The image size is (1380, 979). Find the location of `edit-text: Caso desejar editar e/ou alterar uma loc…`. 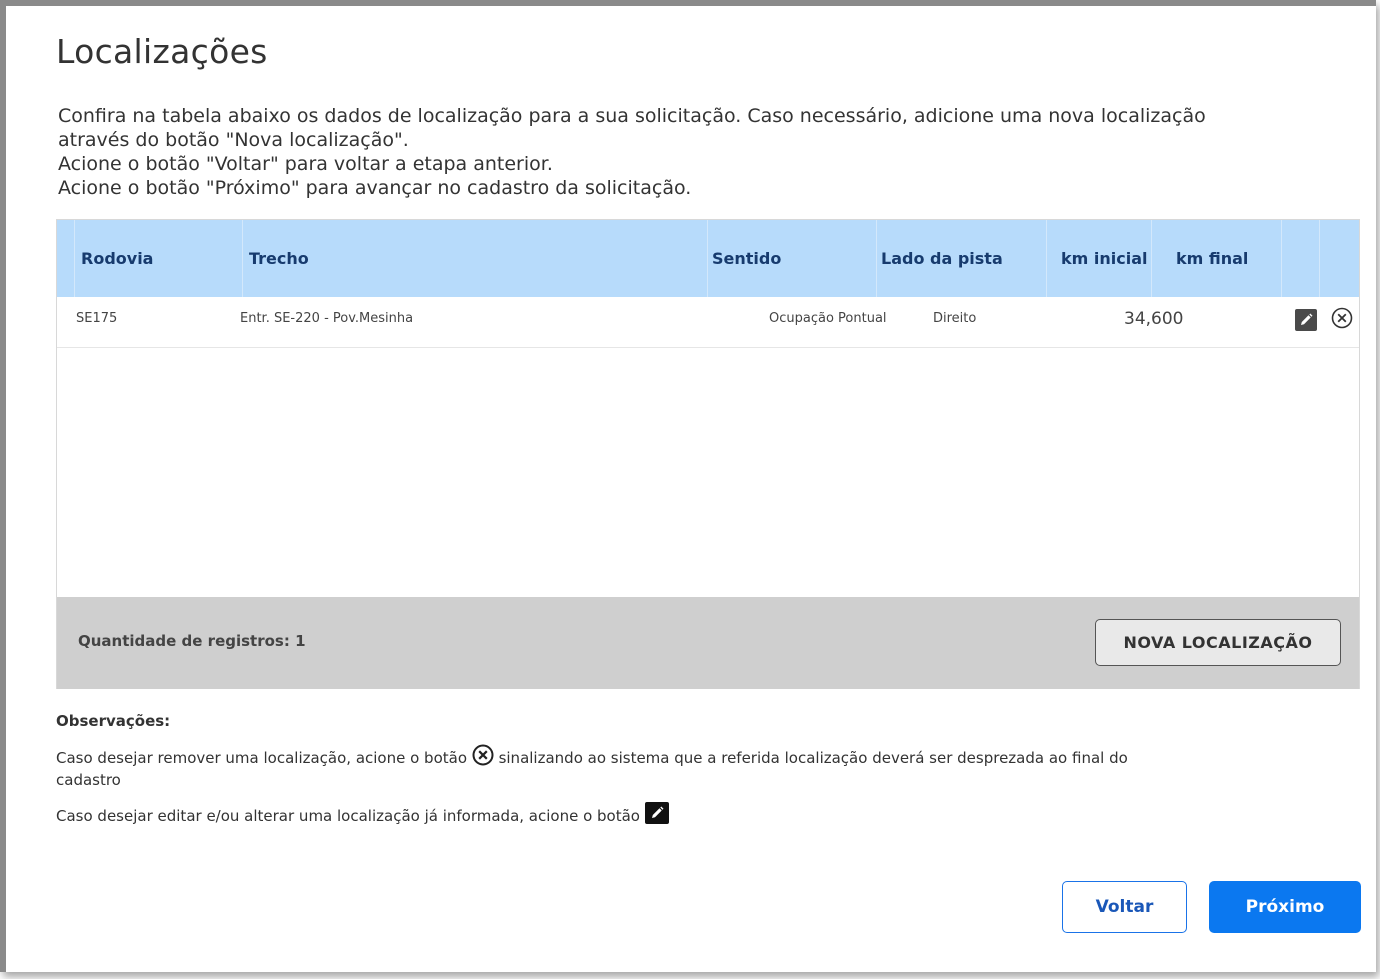

edit-text: Caso desejar editar e/ou alterar uma loc… is located at coordinates (348, 816).